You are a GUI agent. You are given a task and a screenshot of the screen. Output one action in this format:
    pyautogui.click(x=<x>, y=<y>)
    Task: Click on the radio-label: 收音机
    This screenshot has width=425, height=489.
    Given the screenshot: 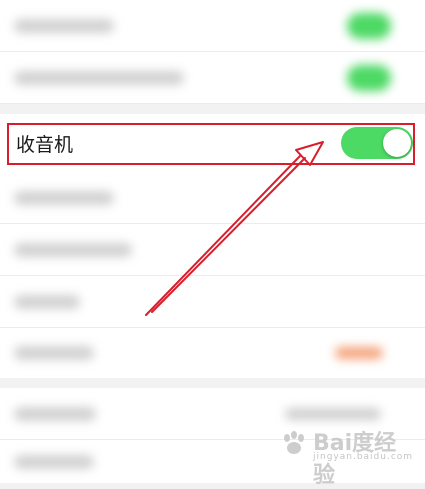 What is the action you would take?
    pyautogui.click(x=45, y=145)
    